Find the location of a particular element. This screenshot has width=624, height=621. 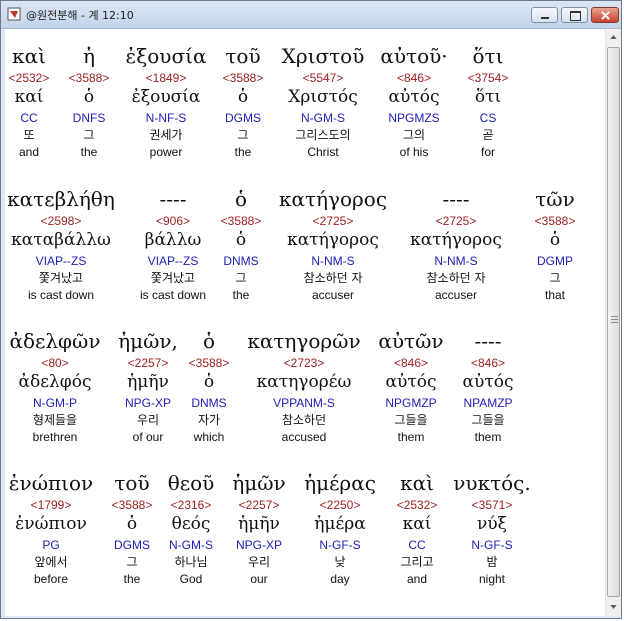

scroll-up-button is located at coordinates (613, 37).